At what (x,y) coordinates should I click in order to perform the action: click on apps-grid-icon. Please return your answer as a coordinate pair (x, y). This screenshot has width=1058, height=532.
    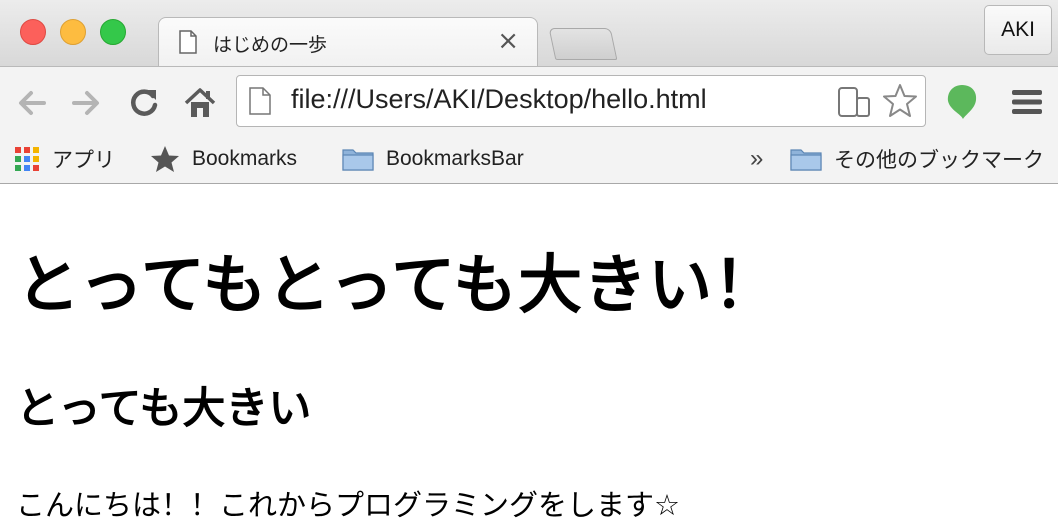
    Looking at the image, I should click on (27, 159).